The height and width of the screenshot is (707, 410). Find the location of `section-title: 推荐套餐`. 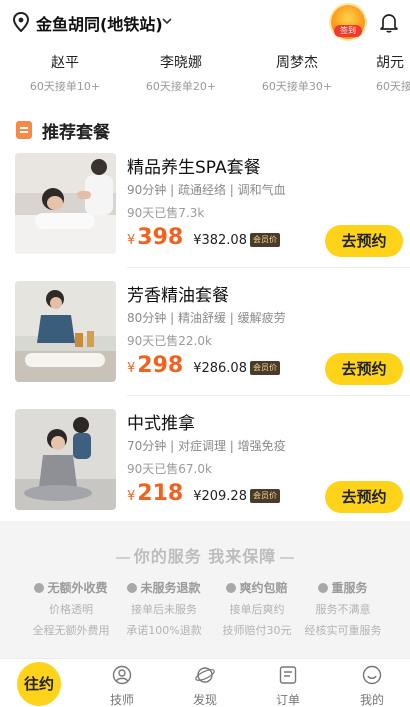

section-title: 推荐套餐 is located at coordinates (76, 132).